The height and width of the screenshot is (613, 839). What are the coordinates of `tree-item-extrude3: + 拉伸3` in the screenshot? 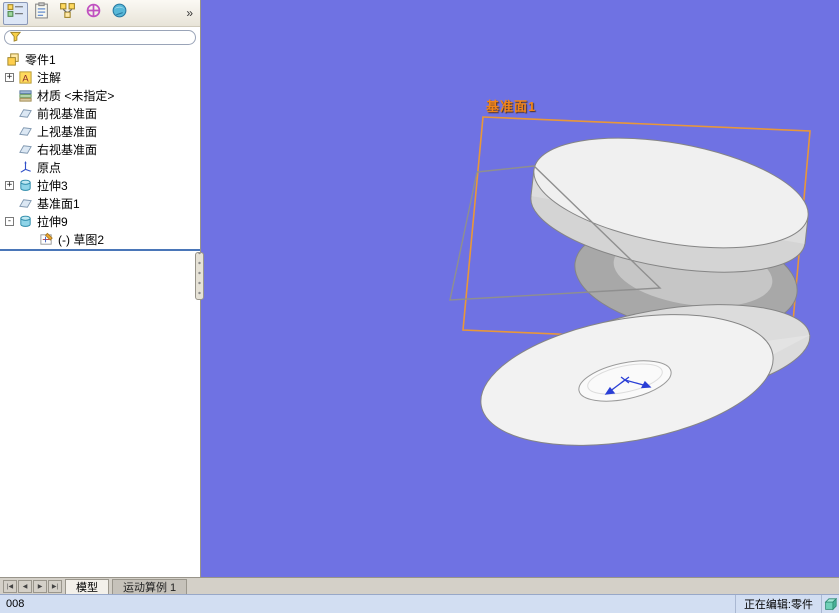 It's located at (100, 185).